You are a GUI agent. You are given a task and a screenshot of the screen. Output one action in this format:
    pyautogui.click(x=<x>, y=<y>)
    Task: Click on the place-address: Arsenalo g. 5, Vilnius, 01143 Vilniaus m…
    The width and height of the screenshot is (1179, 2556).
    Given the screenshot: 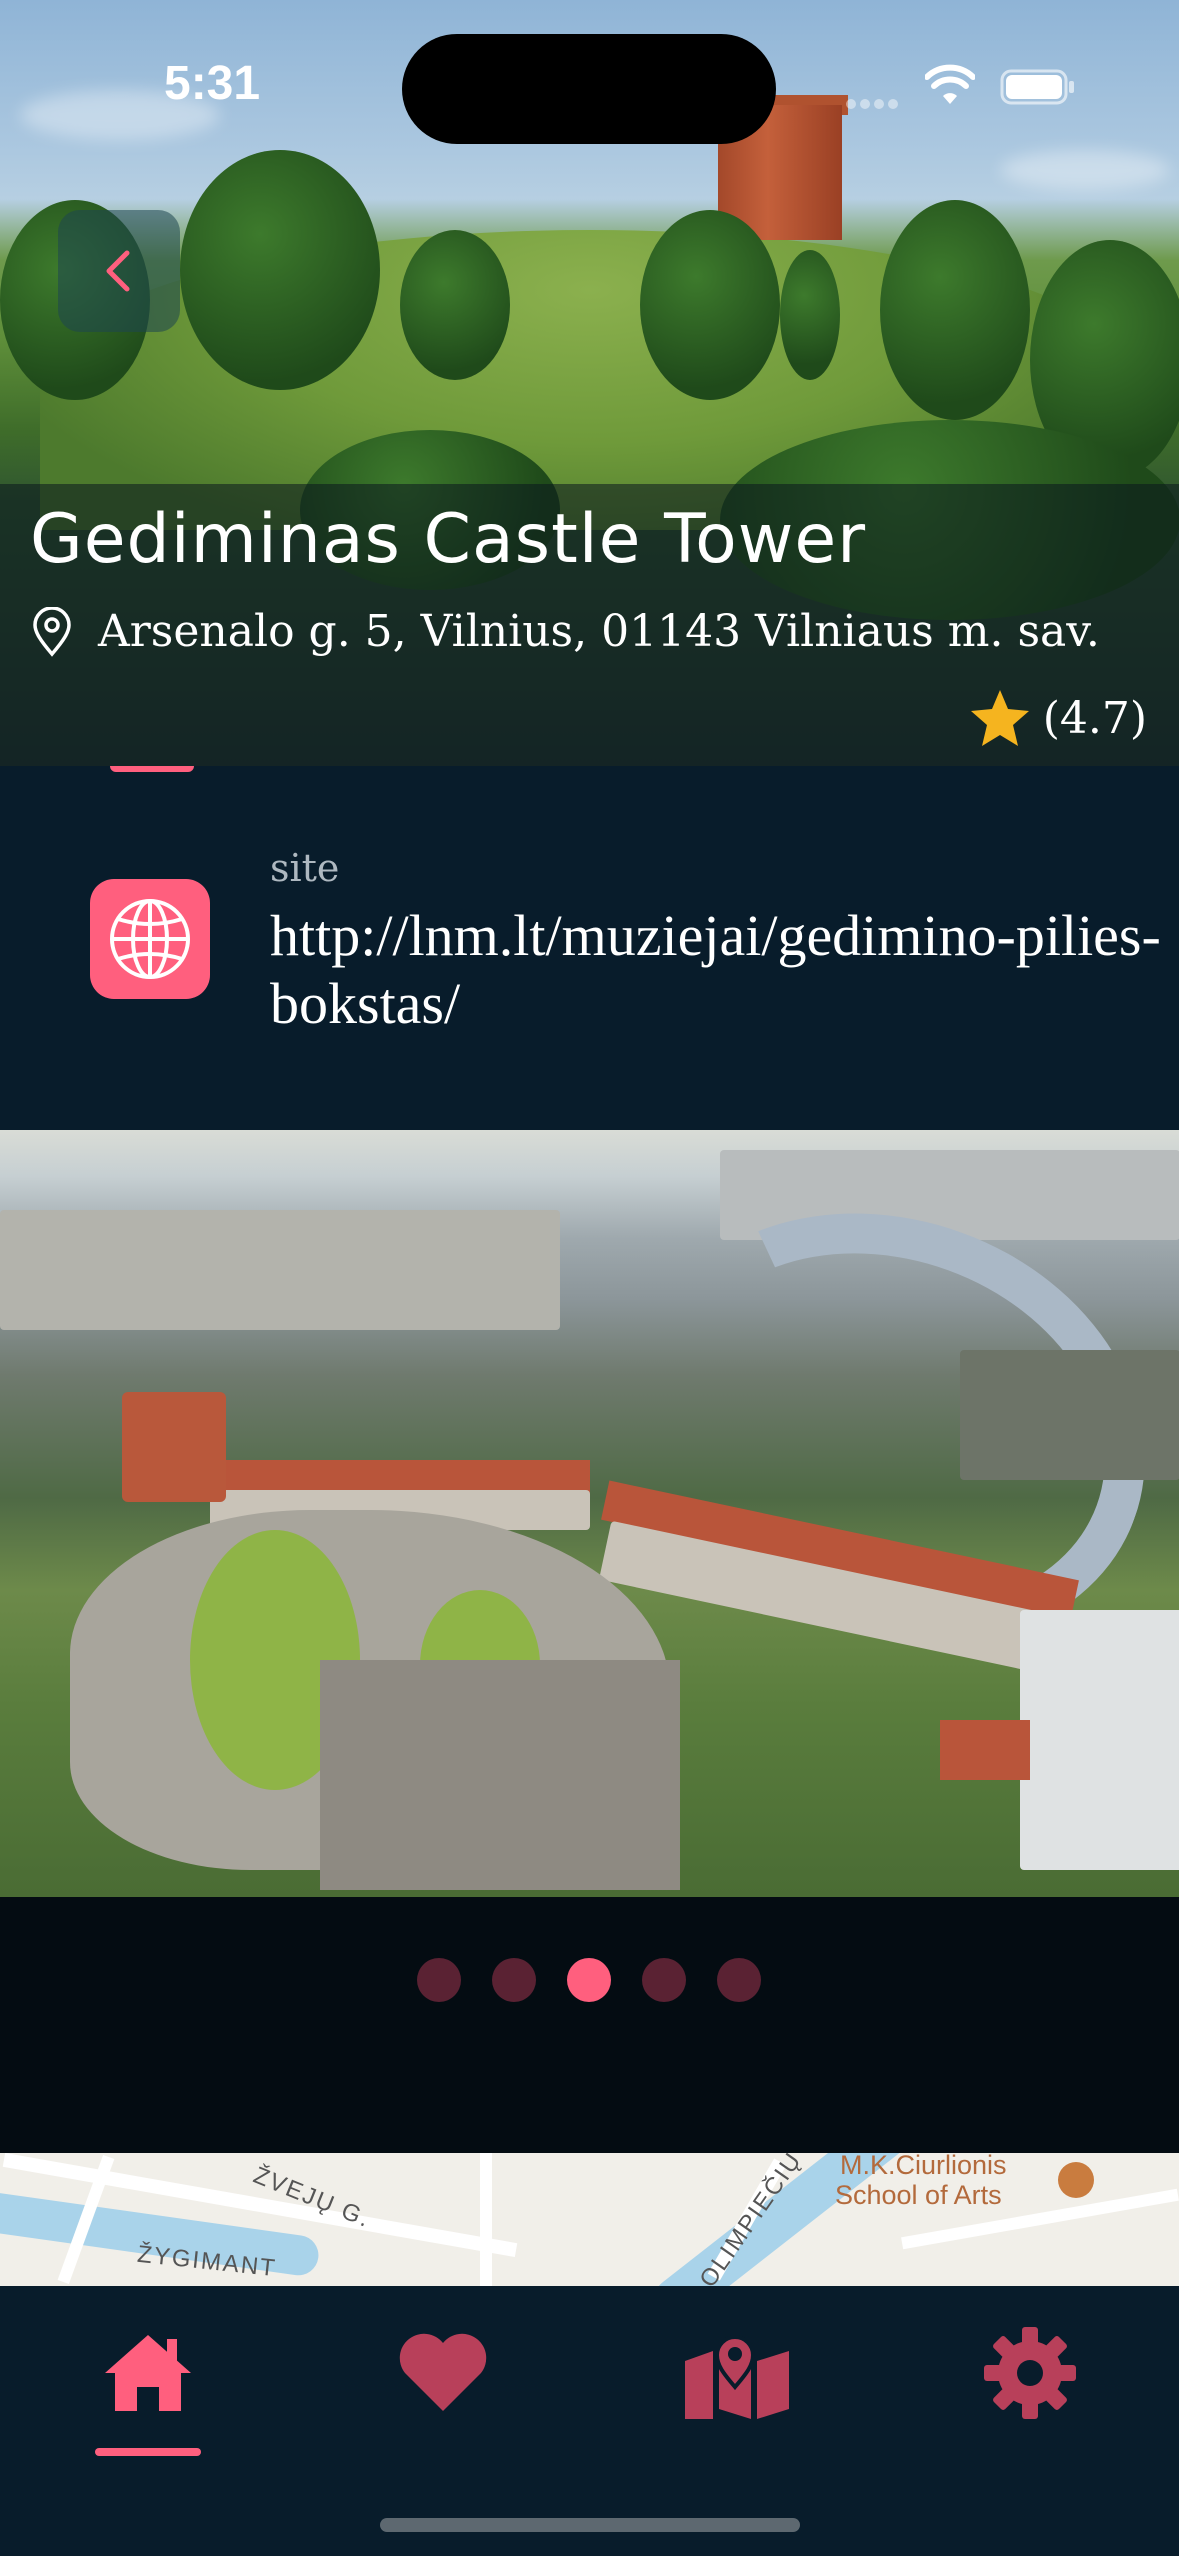 What is the action you would take?
    pyautogui.click(x=599, y=631)
    